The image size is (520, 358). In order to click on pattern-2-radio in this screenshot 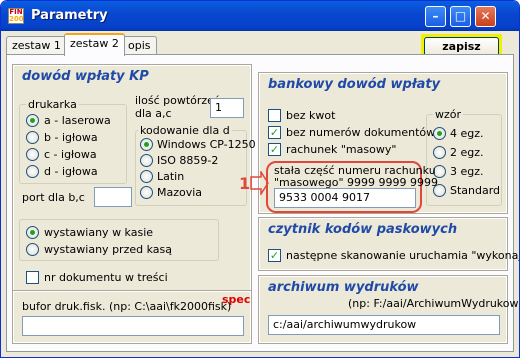, I will do `click(439, 152)`.